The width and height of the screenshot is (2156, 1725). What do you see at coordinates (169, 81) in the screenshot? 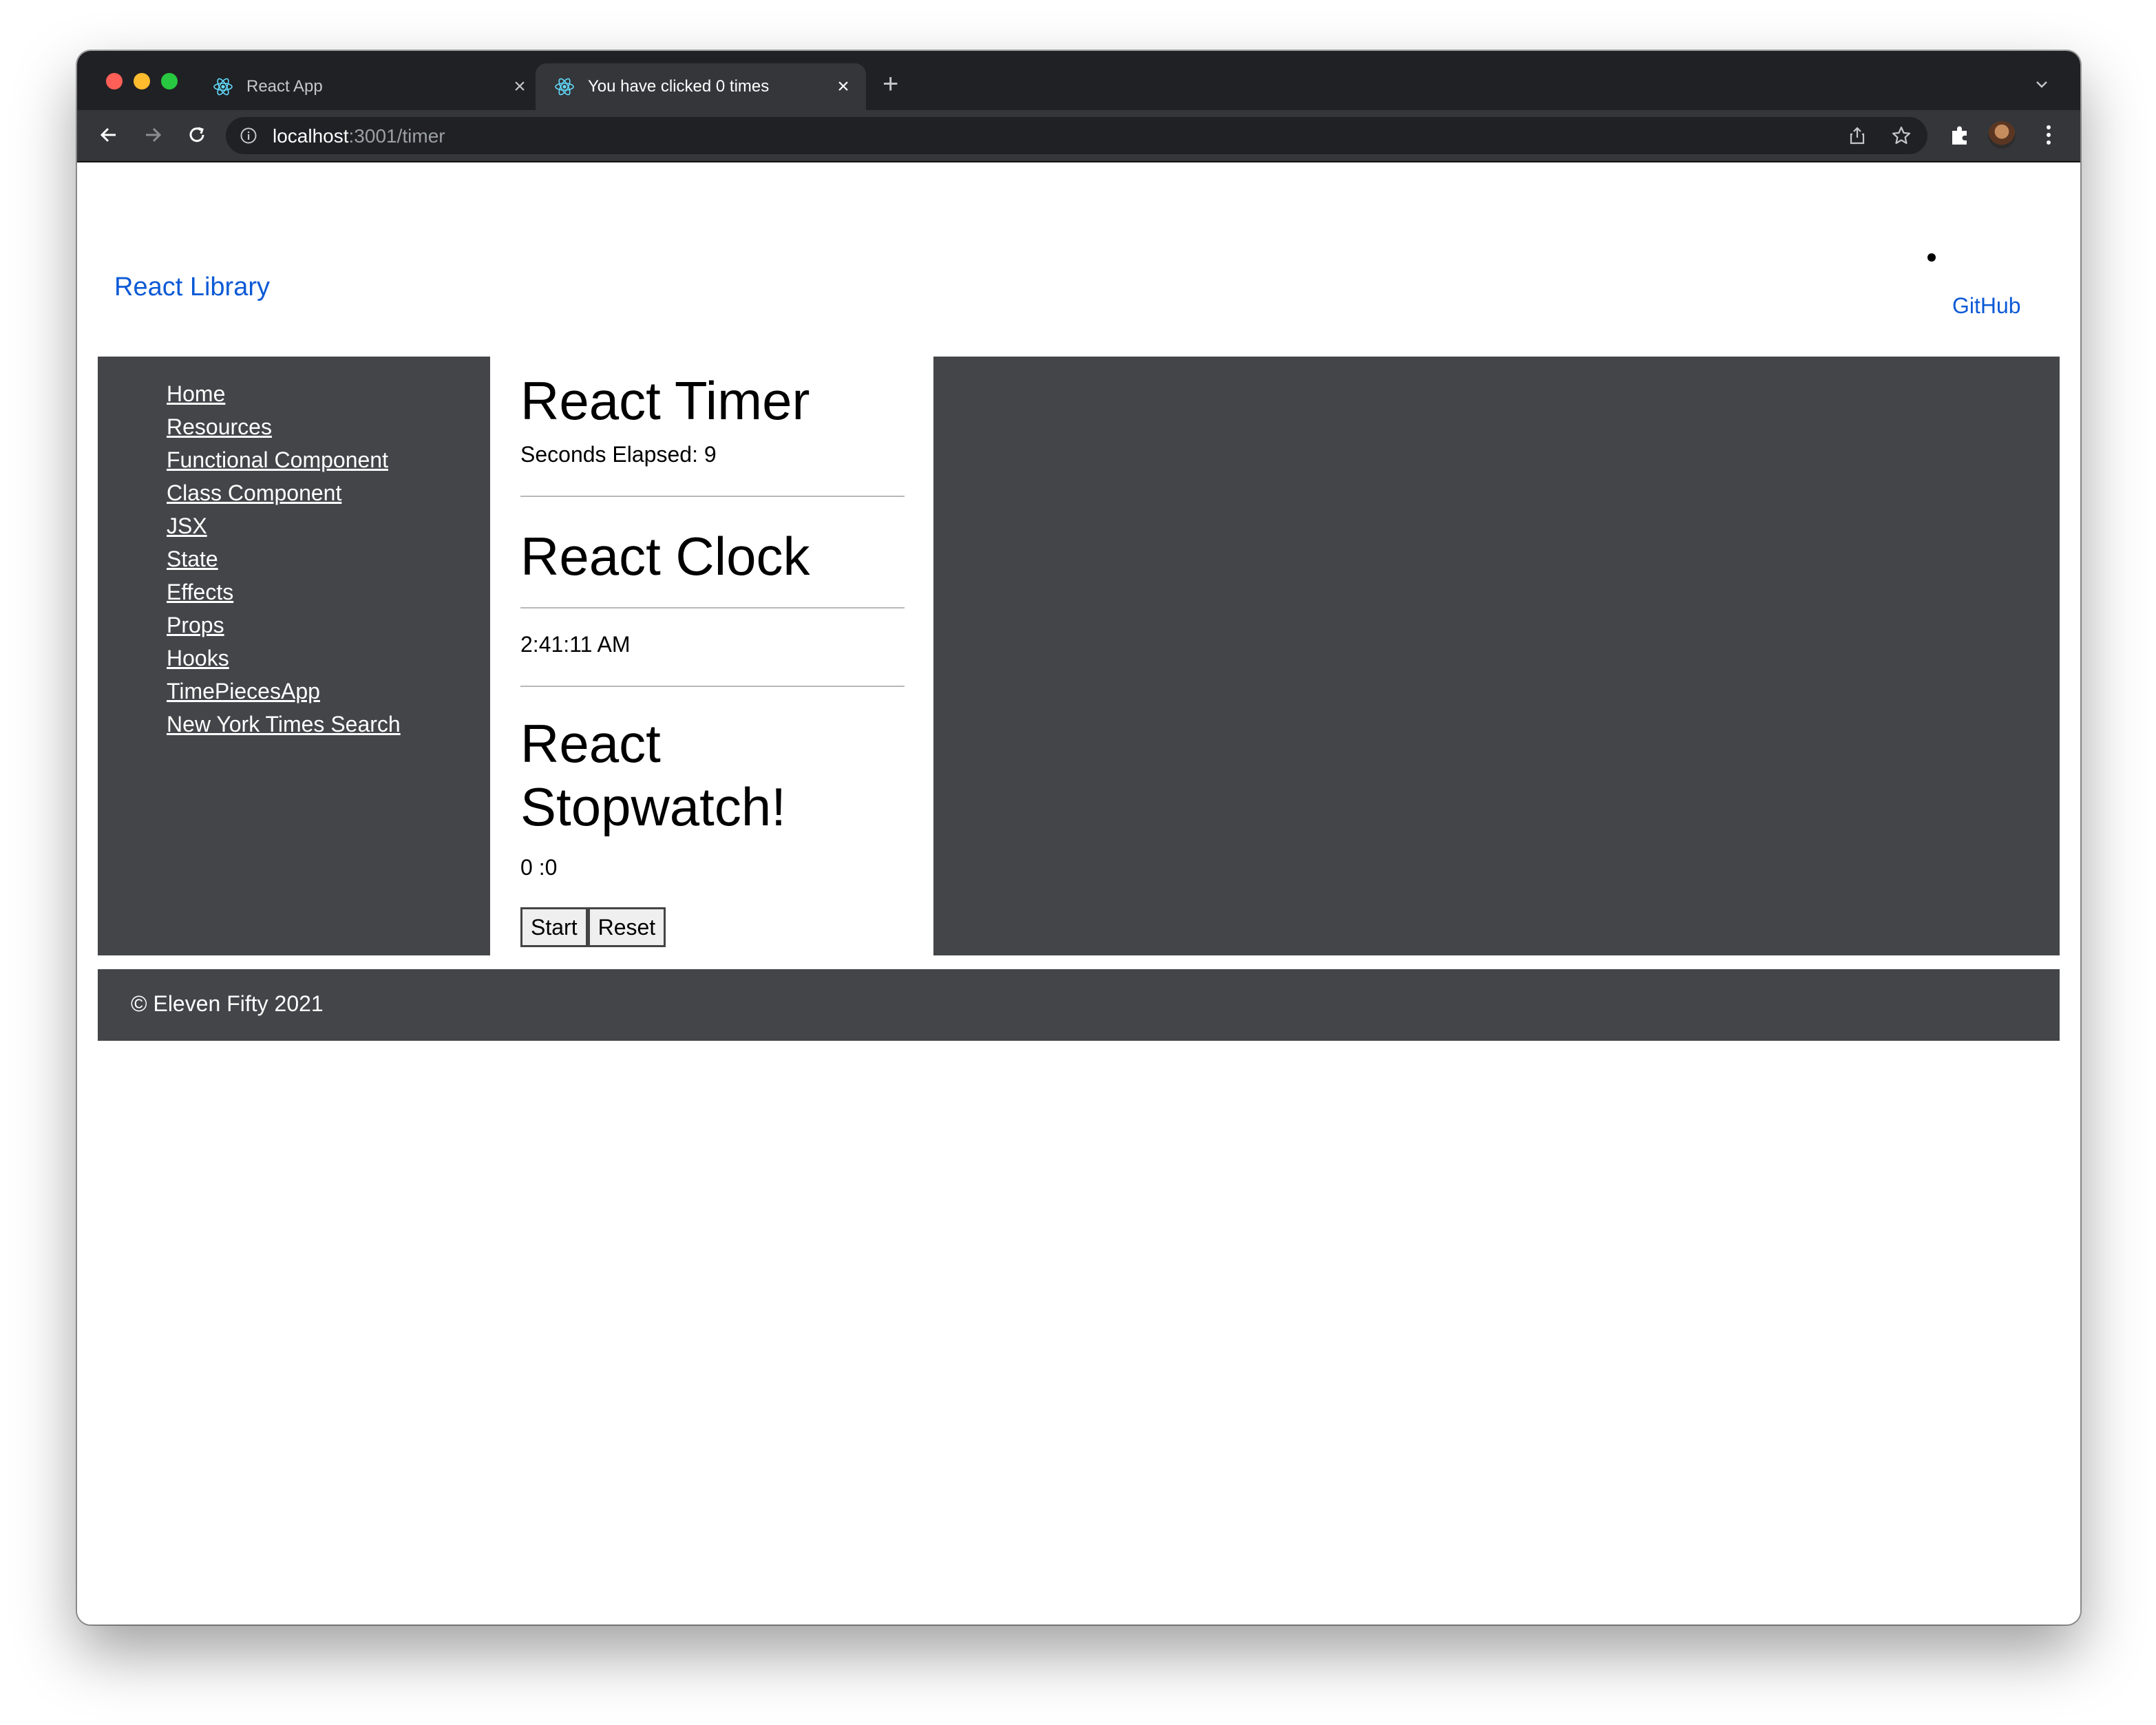
I see `maximize-window-button` at bounding box center [169, 81].